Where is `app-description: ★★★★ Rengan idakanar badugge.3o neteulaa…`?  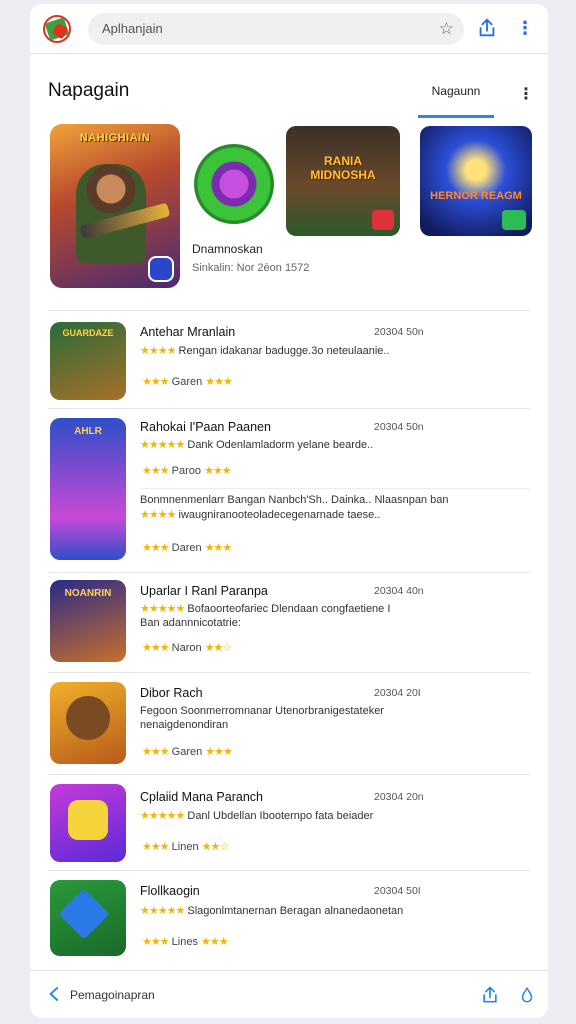
app-description: ★★★★ Rengan idakanar badugge.3o neteulaa… is located at coordinates (265, 351).